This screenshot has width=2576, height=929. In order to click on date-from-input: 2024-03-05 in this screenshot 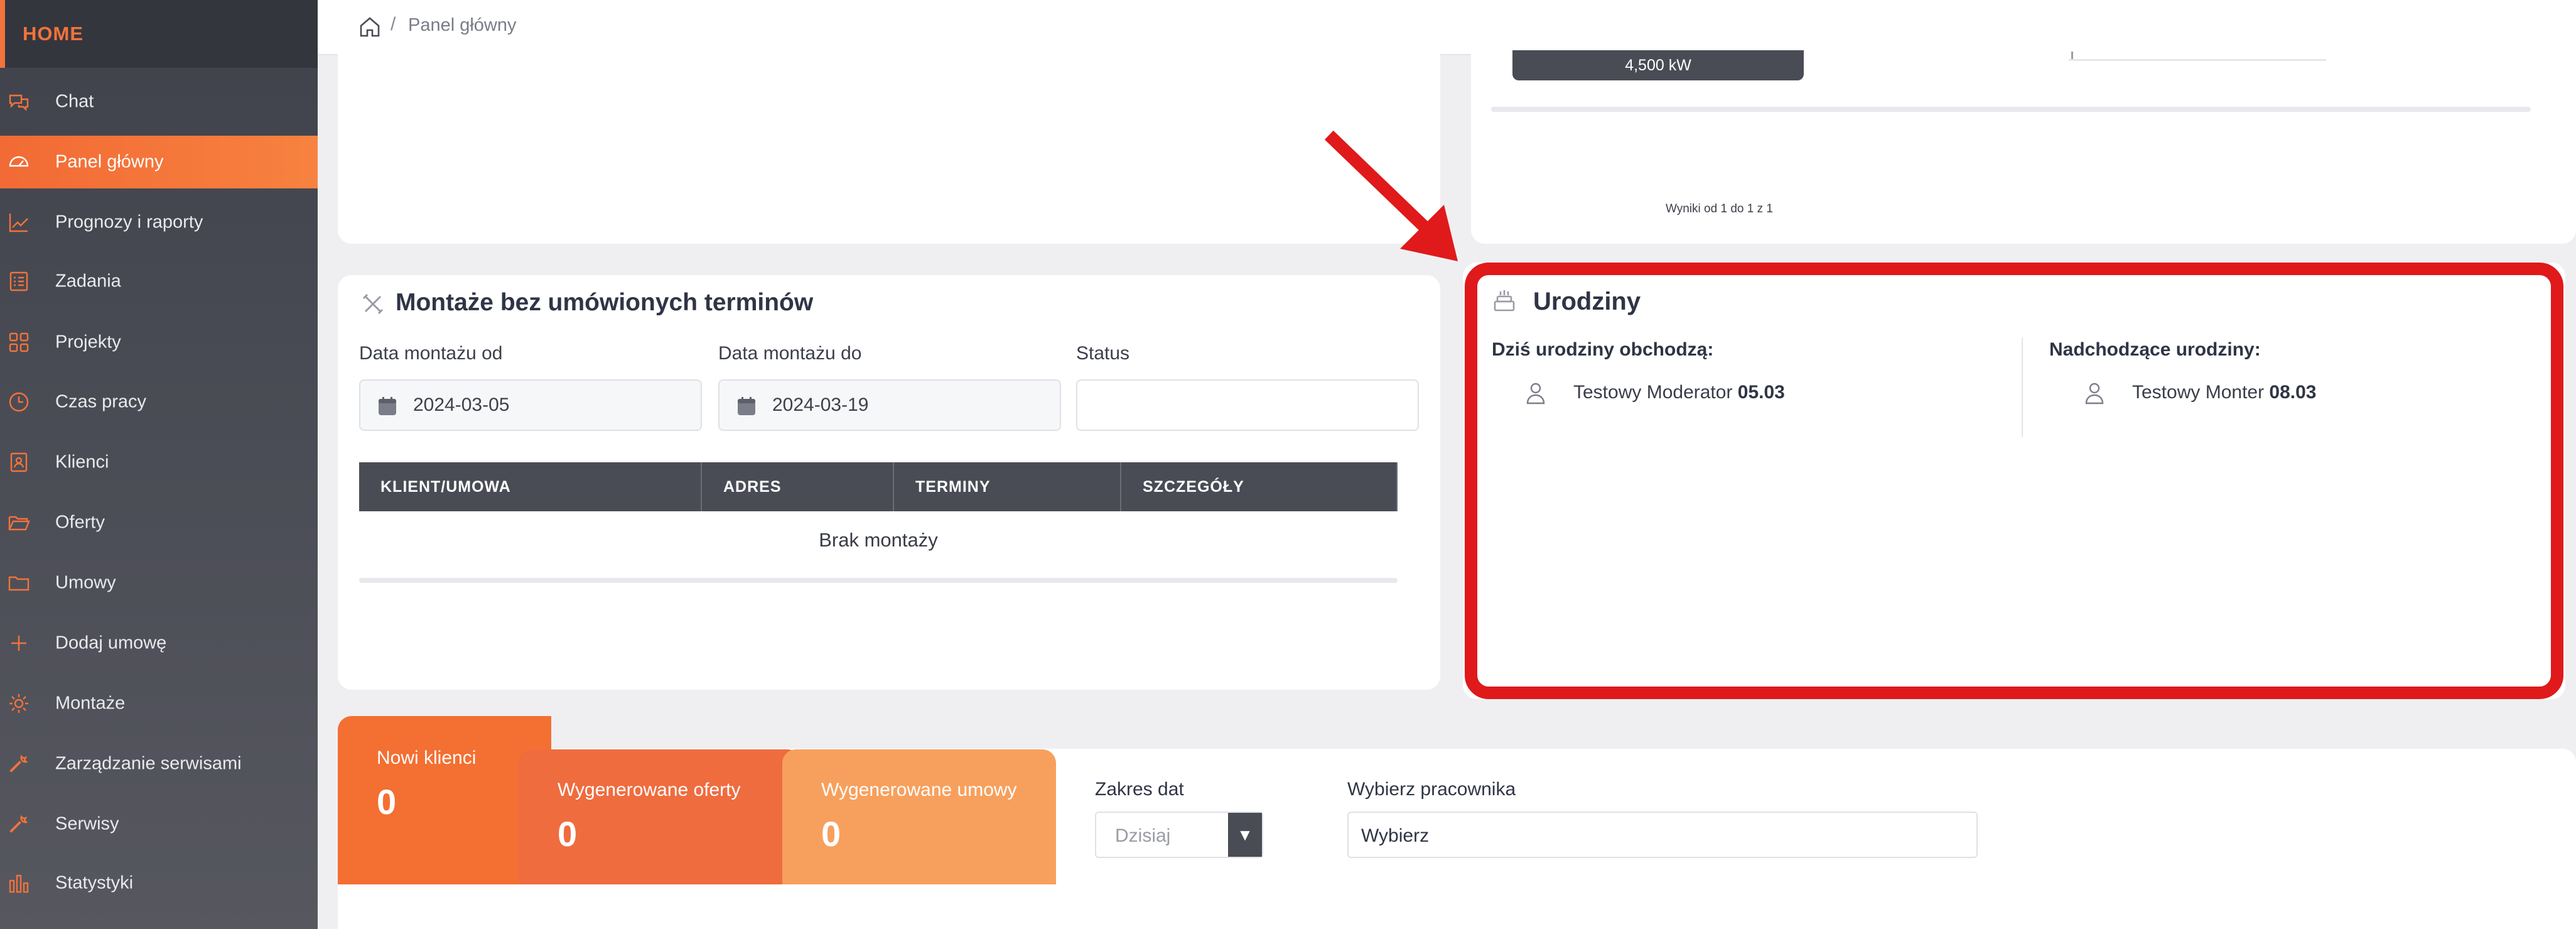, I will do `click(530, 405)`.